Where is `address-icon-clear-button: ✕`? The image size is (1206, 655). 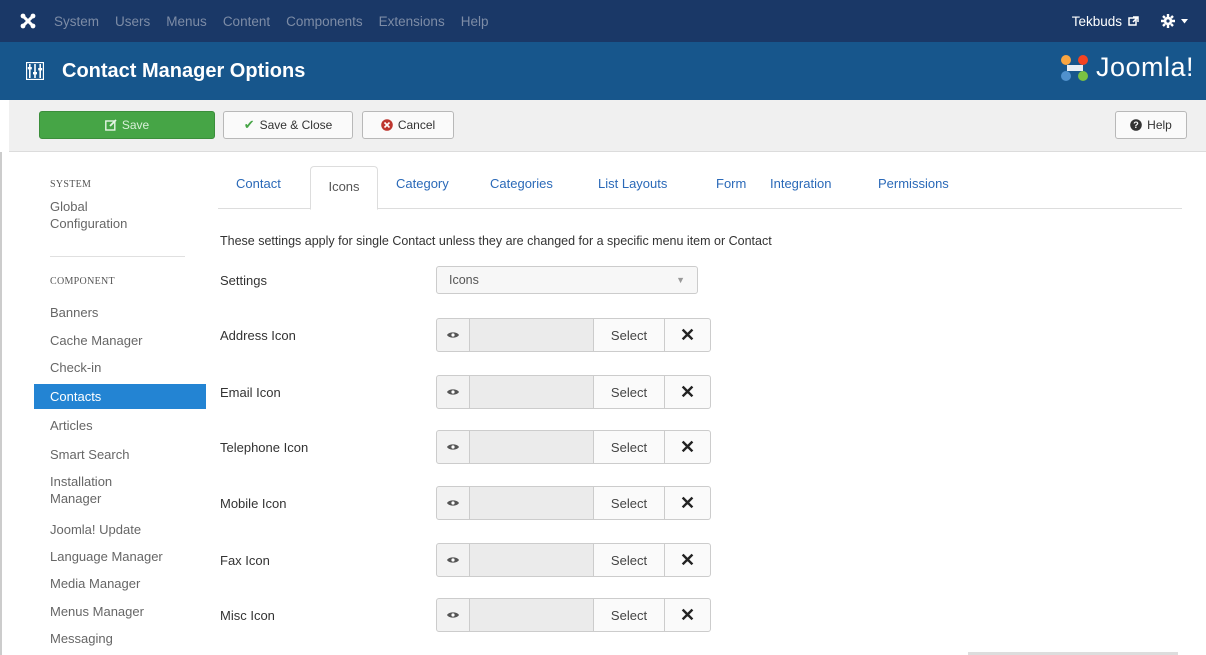
address-icon-clear-button: ✕ is located at coordinates (687, 335).